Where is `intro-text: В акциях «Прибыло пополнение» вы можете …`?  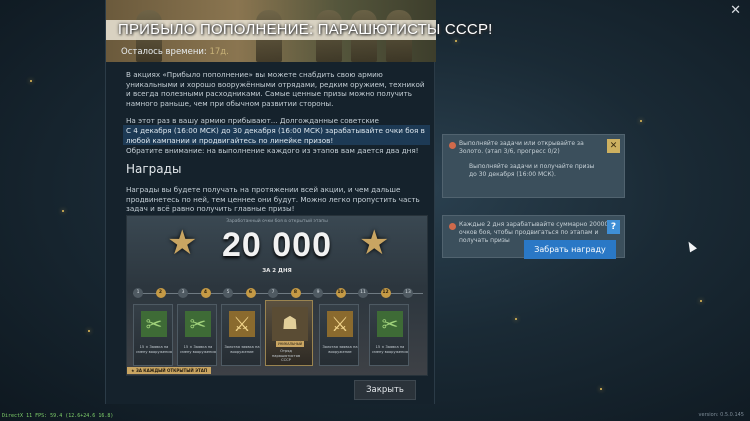 intro-text: В акциях «Прибыло пополнение» вы можете … is located at coordinates (275, 89).